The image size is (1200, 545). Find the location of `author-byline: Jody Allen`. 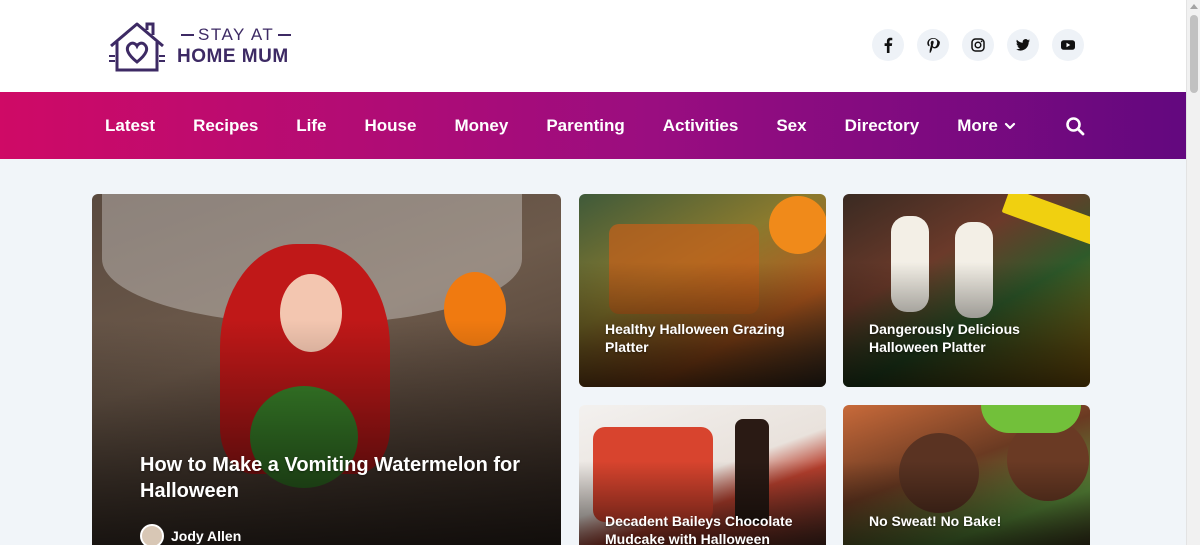

author-byline: Jody Allen is located at coordinates (190, 534).